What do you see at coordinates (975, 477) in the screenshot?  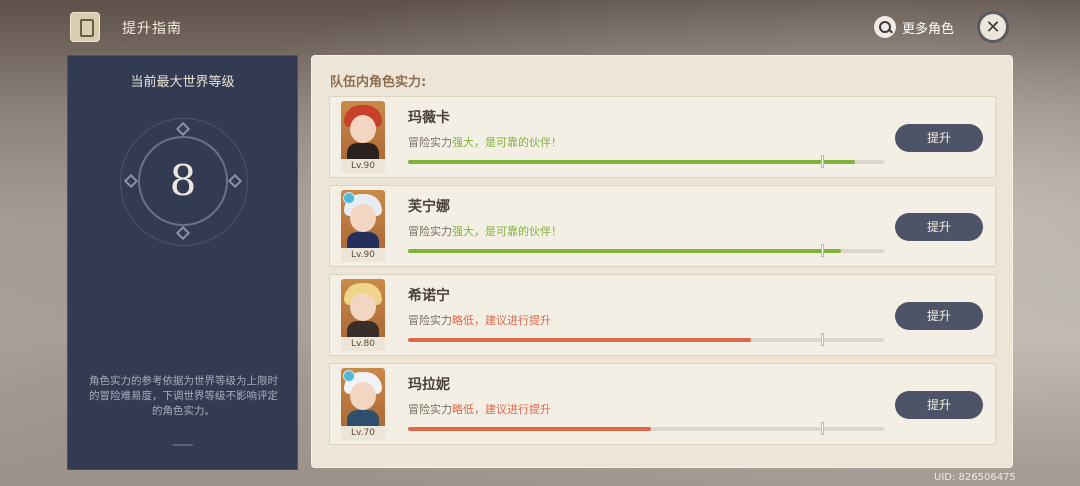 I see `uid-label: UID: 826506475` at bounding box center [975, 477].